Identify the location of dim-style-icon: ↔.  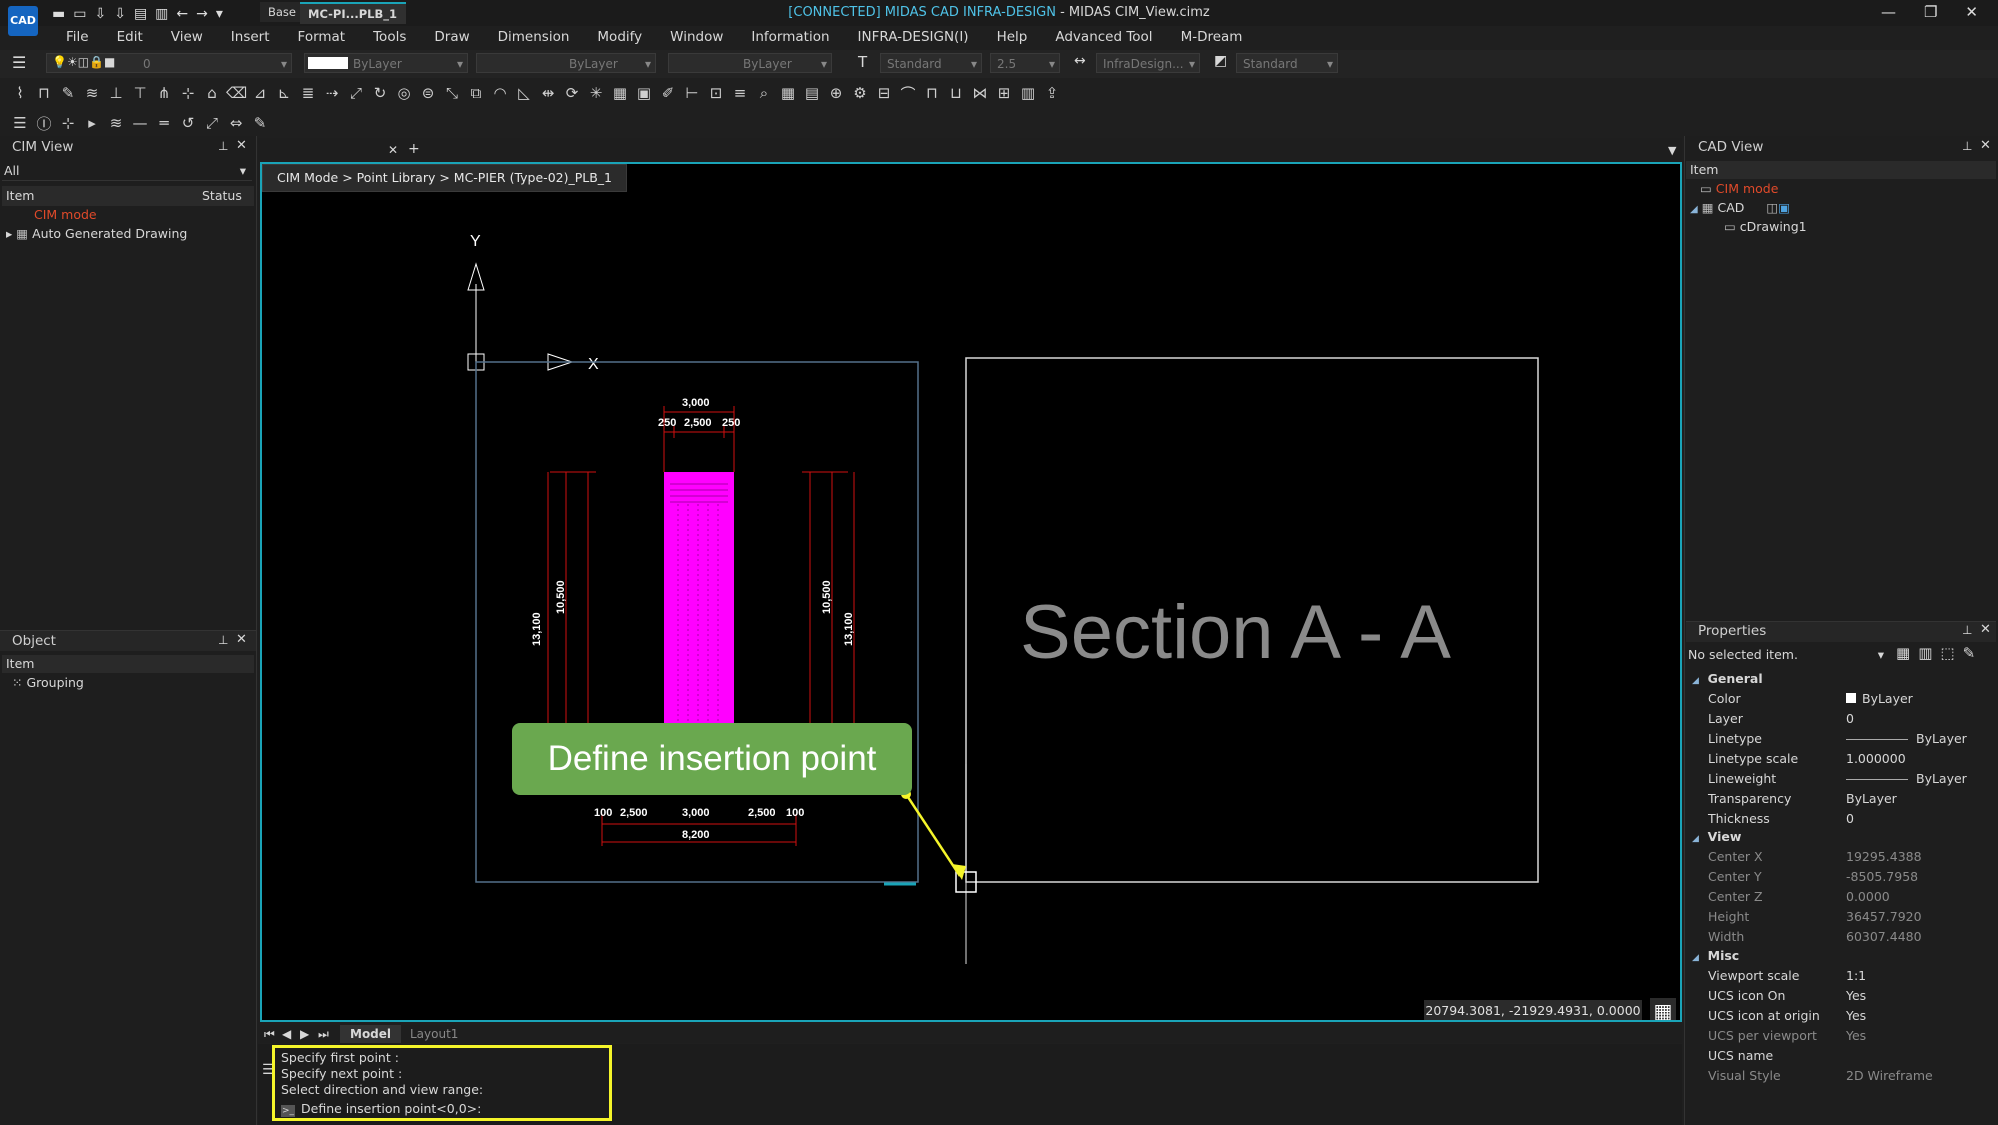
(1080, 61).